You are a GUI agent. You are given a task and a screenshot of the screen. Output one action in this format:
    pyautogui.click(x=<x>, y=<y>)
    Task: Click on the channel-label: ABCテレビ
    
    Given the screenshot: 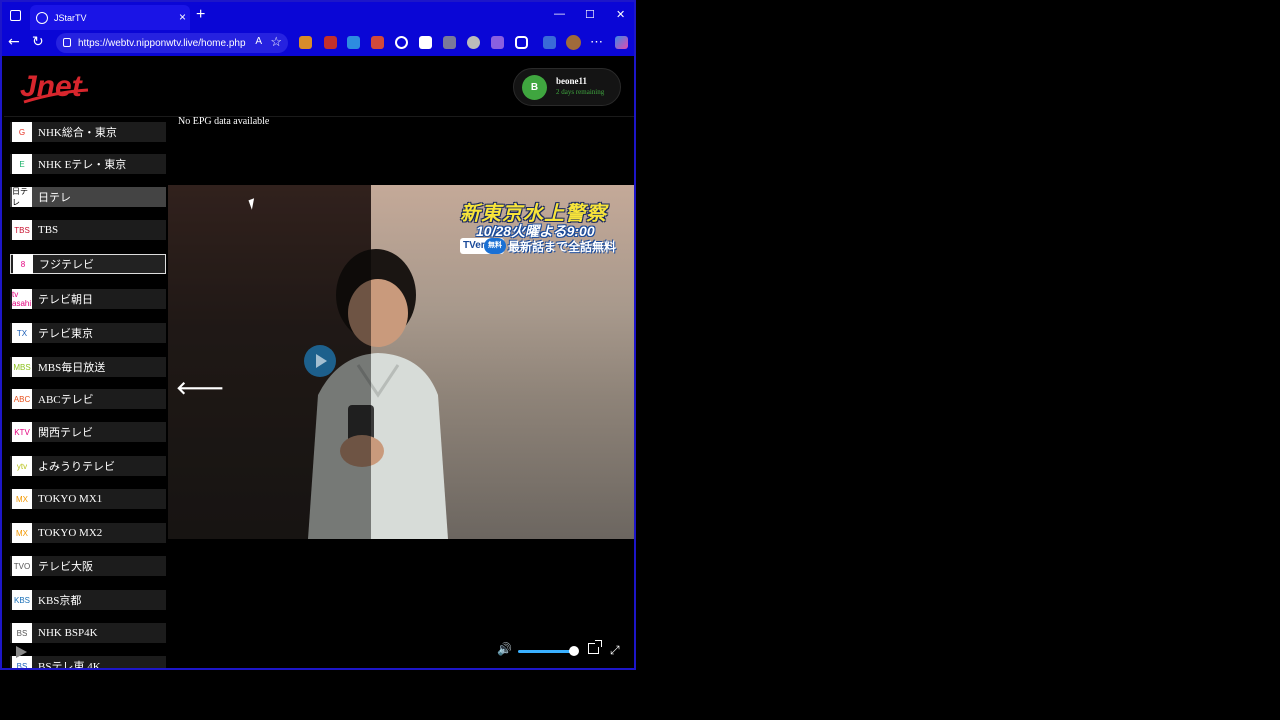 What is the action you would take?
    pyautogui.click(x=66, y=400)
    